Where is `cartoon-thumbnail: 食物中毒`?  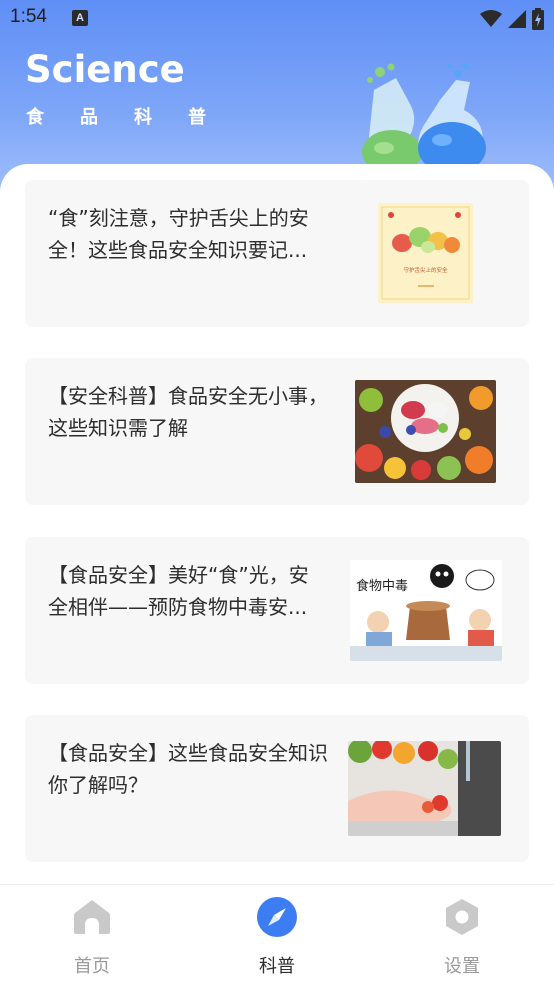
cartoon-thumbnail: 食物中毒 is located at coordinates (426, 610).